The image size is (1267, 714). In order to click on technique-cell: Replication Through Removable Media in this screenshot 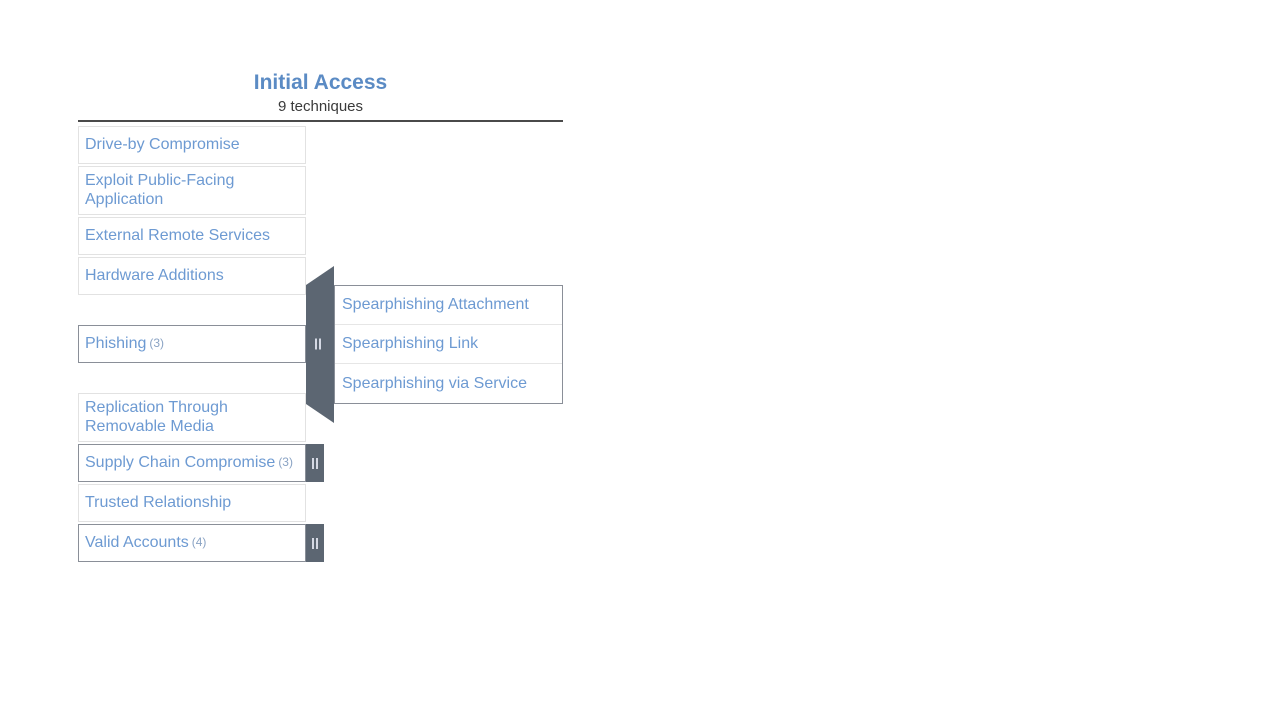, I will do `click(192, 417)`.